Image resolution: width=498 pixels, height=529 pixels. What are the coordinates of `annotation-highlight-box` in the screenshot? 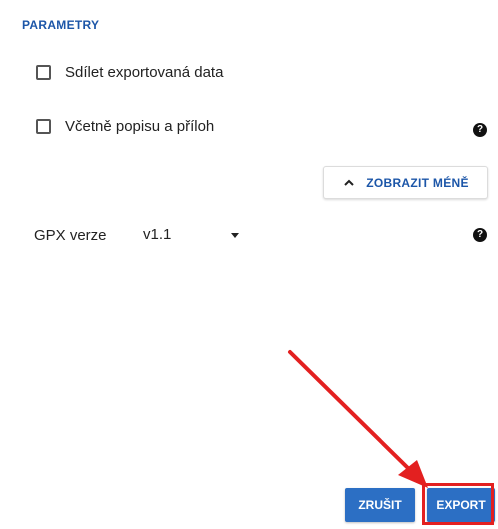 It's located at (458, 504).